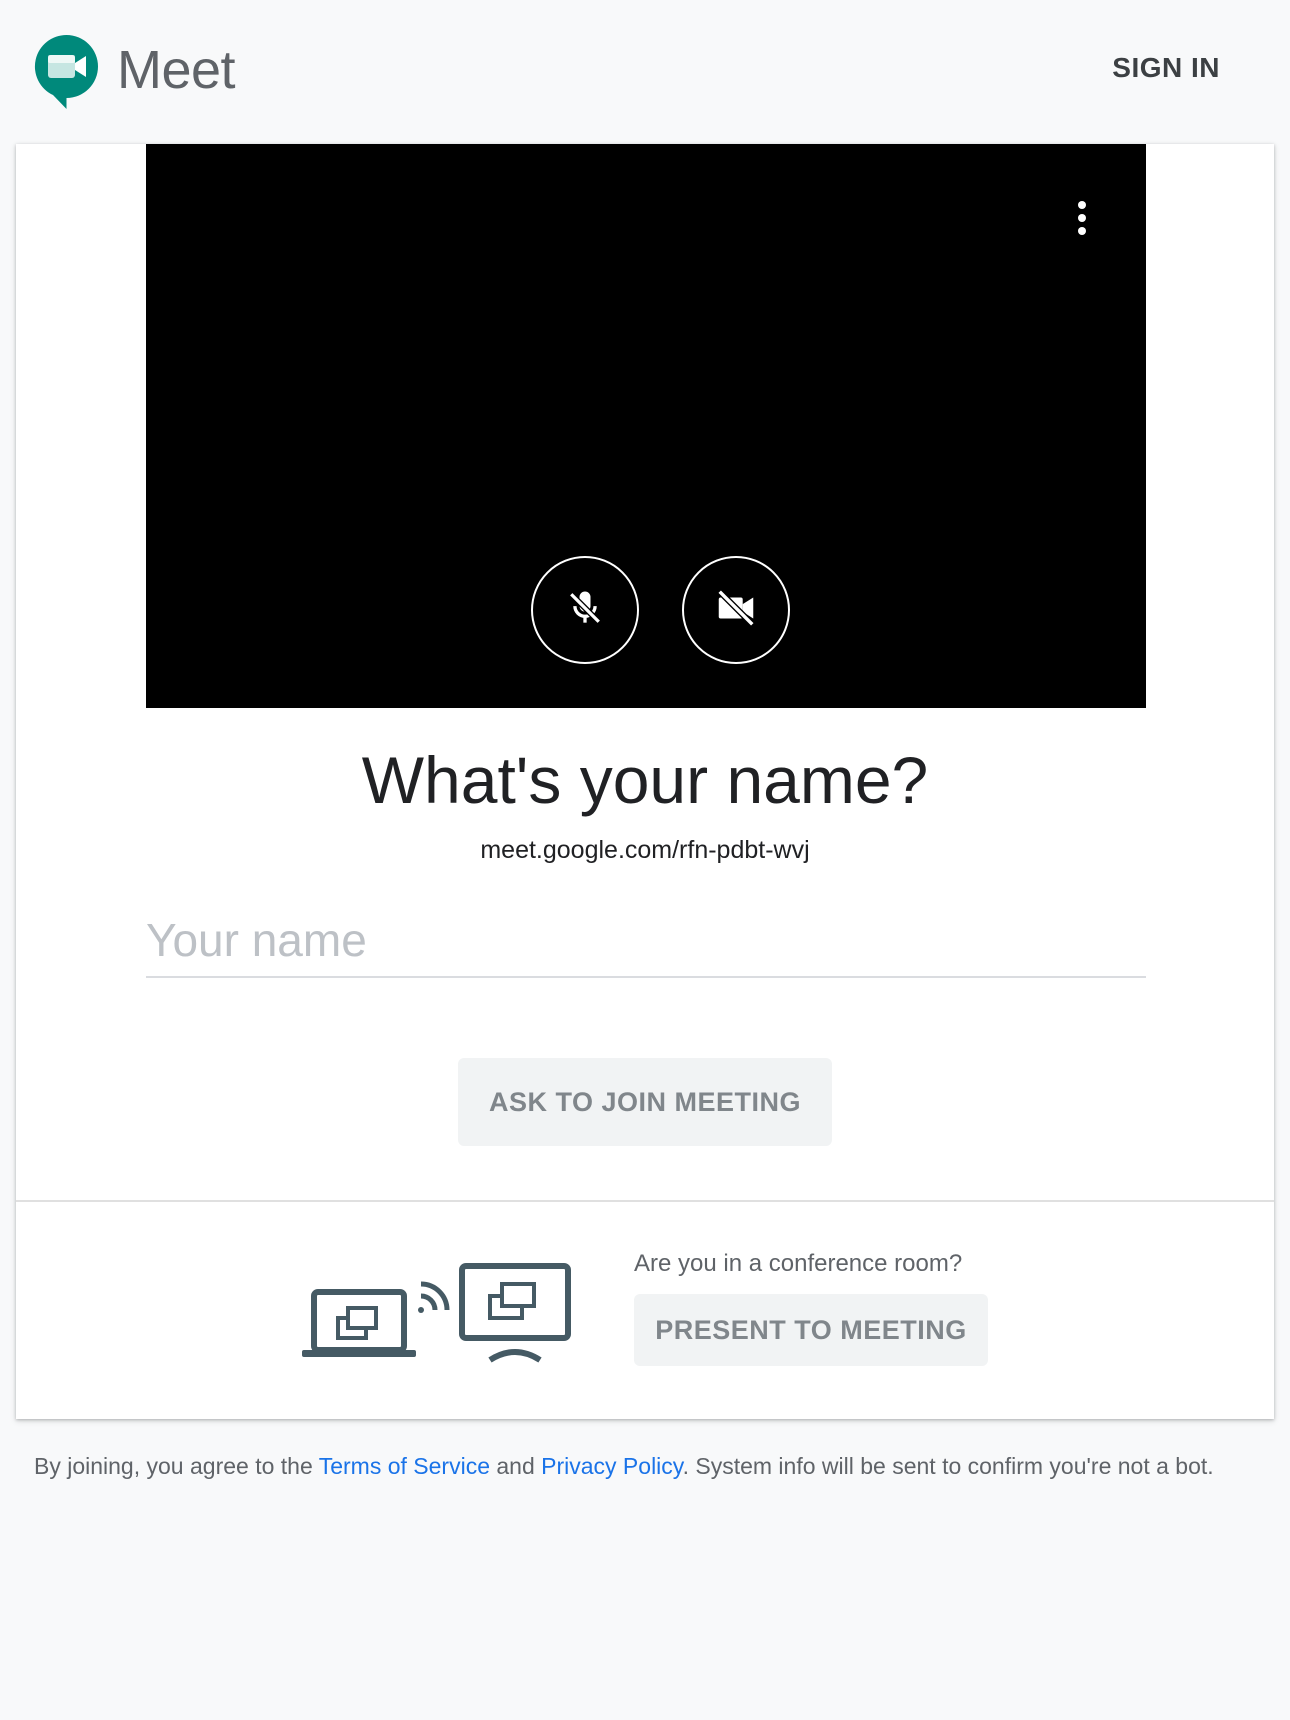 This screenshot has width=1290, height=1720. What do you see at coordinates (176, 1466) in the screenshot?
I see `terms-prefix: By joining, you agree to the` at bounding box center [176, 1466].